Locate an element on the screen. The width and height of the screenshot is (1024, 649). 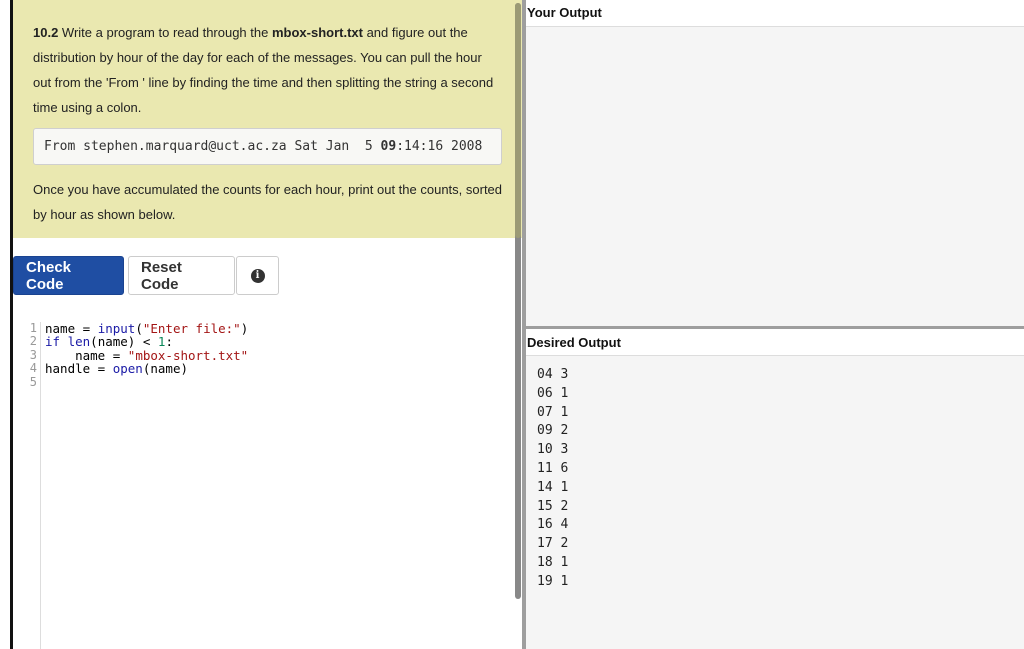
problem-number: 10.2 is located at coordinates (46, 32).